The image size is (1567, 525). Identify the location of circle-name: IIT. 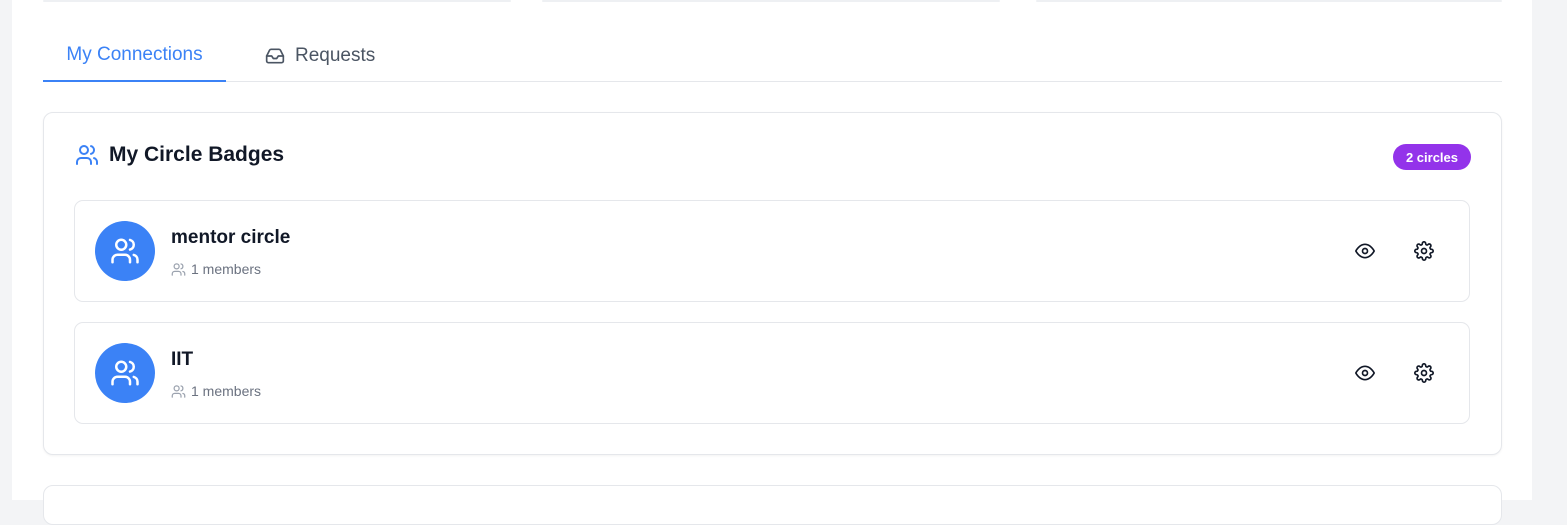
(182, 359).